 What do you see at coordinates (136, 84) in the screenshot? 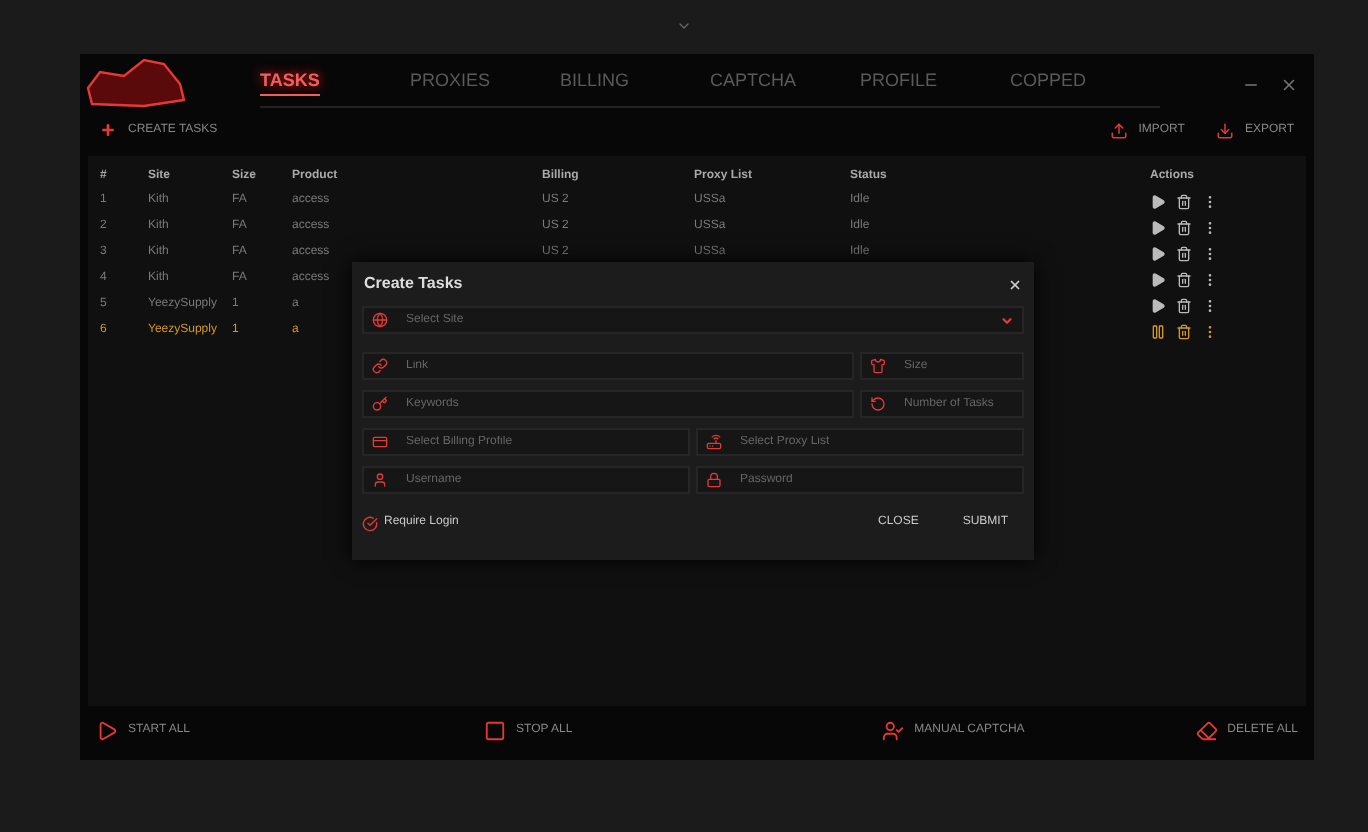
I see `sneaker-logo` at bounding box center [136, 84].